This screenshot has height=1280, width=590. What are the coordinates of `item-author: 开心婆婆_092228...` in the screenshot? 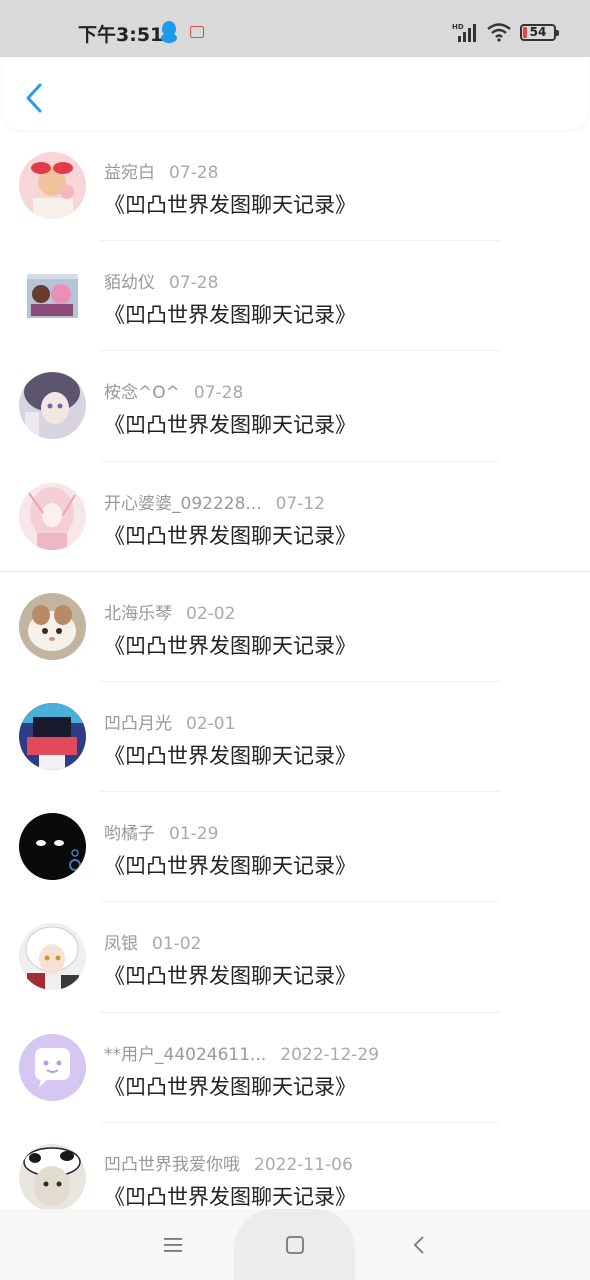 It's located at (183, 503).